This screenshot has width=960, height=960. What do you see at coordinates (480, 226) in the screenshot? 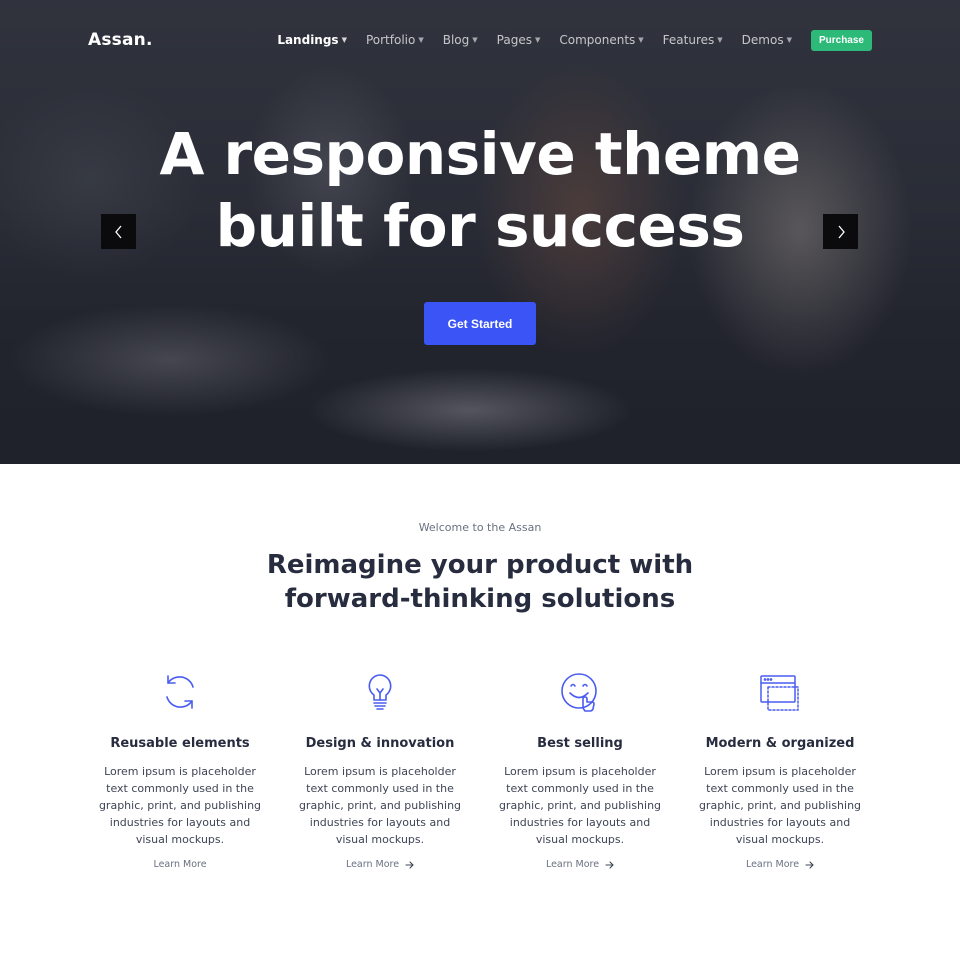
I see `hero-title-line-2: built for success` at bounding box center [480, 226].